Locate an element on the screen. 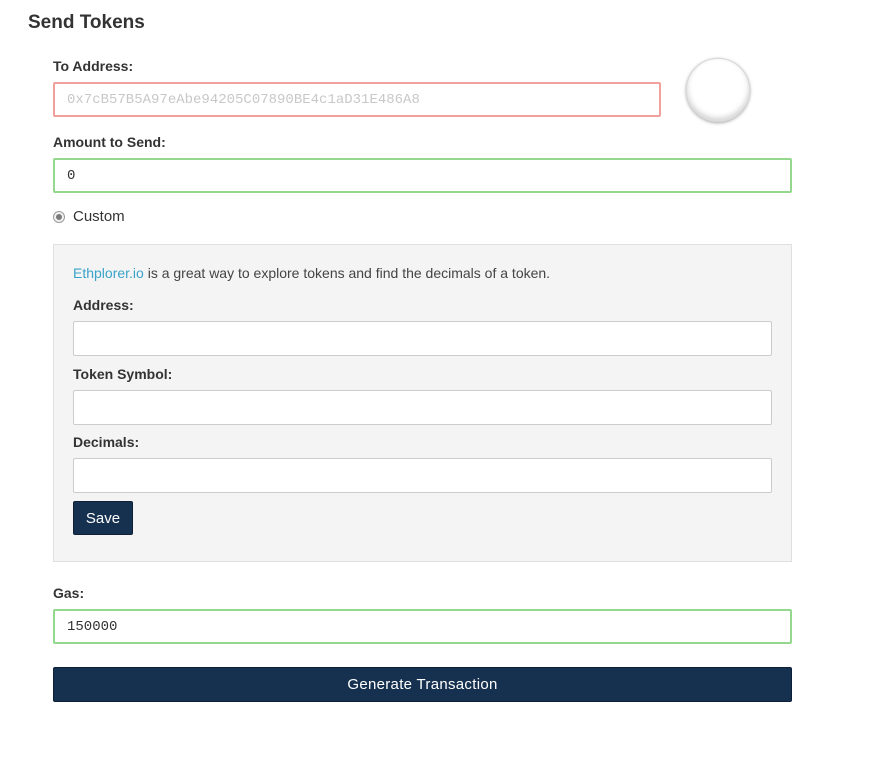  amount-value: 0 is located at coordinates (71, 175).